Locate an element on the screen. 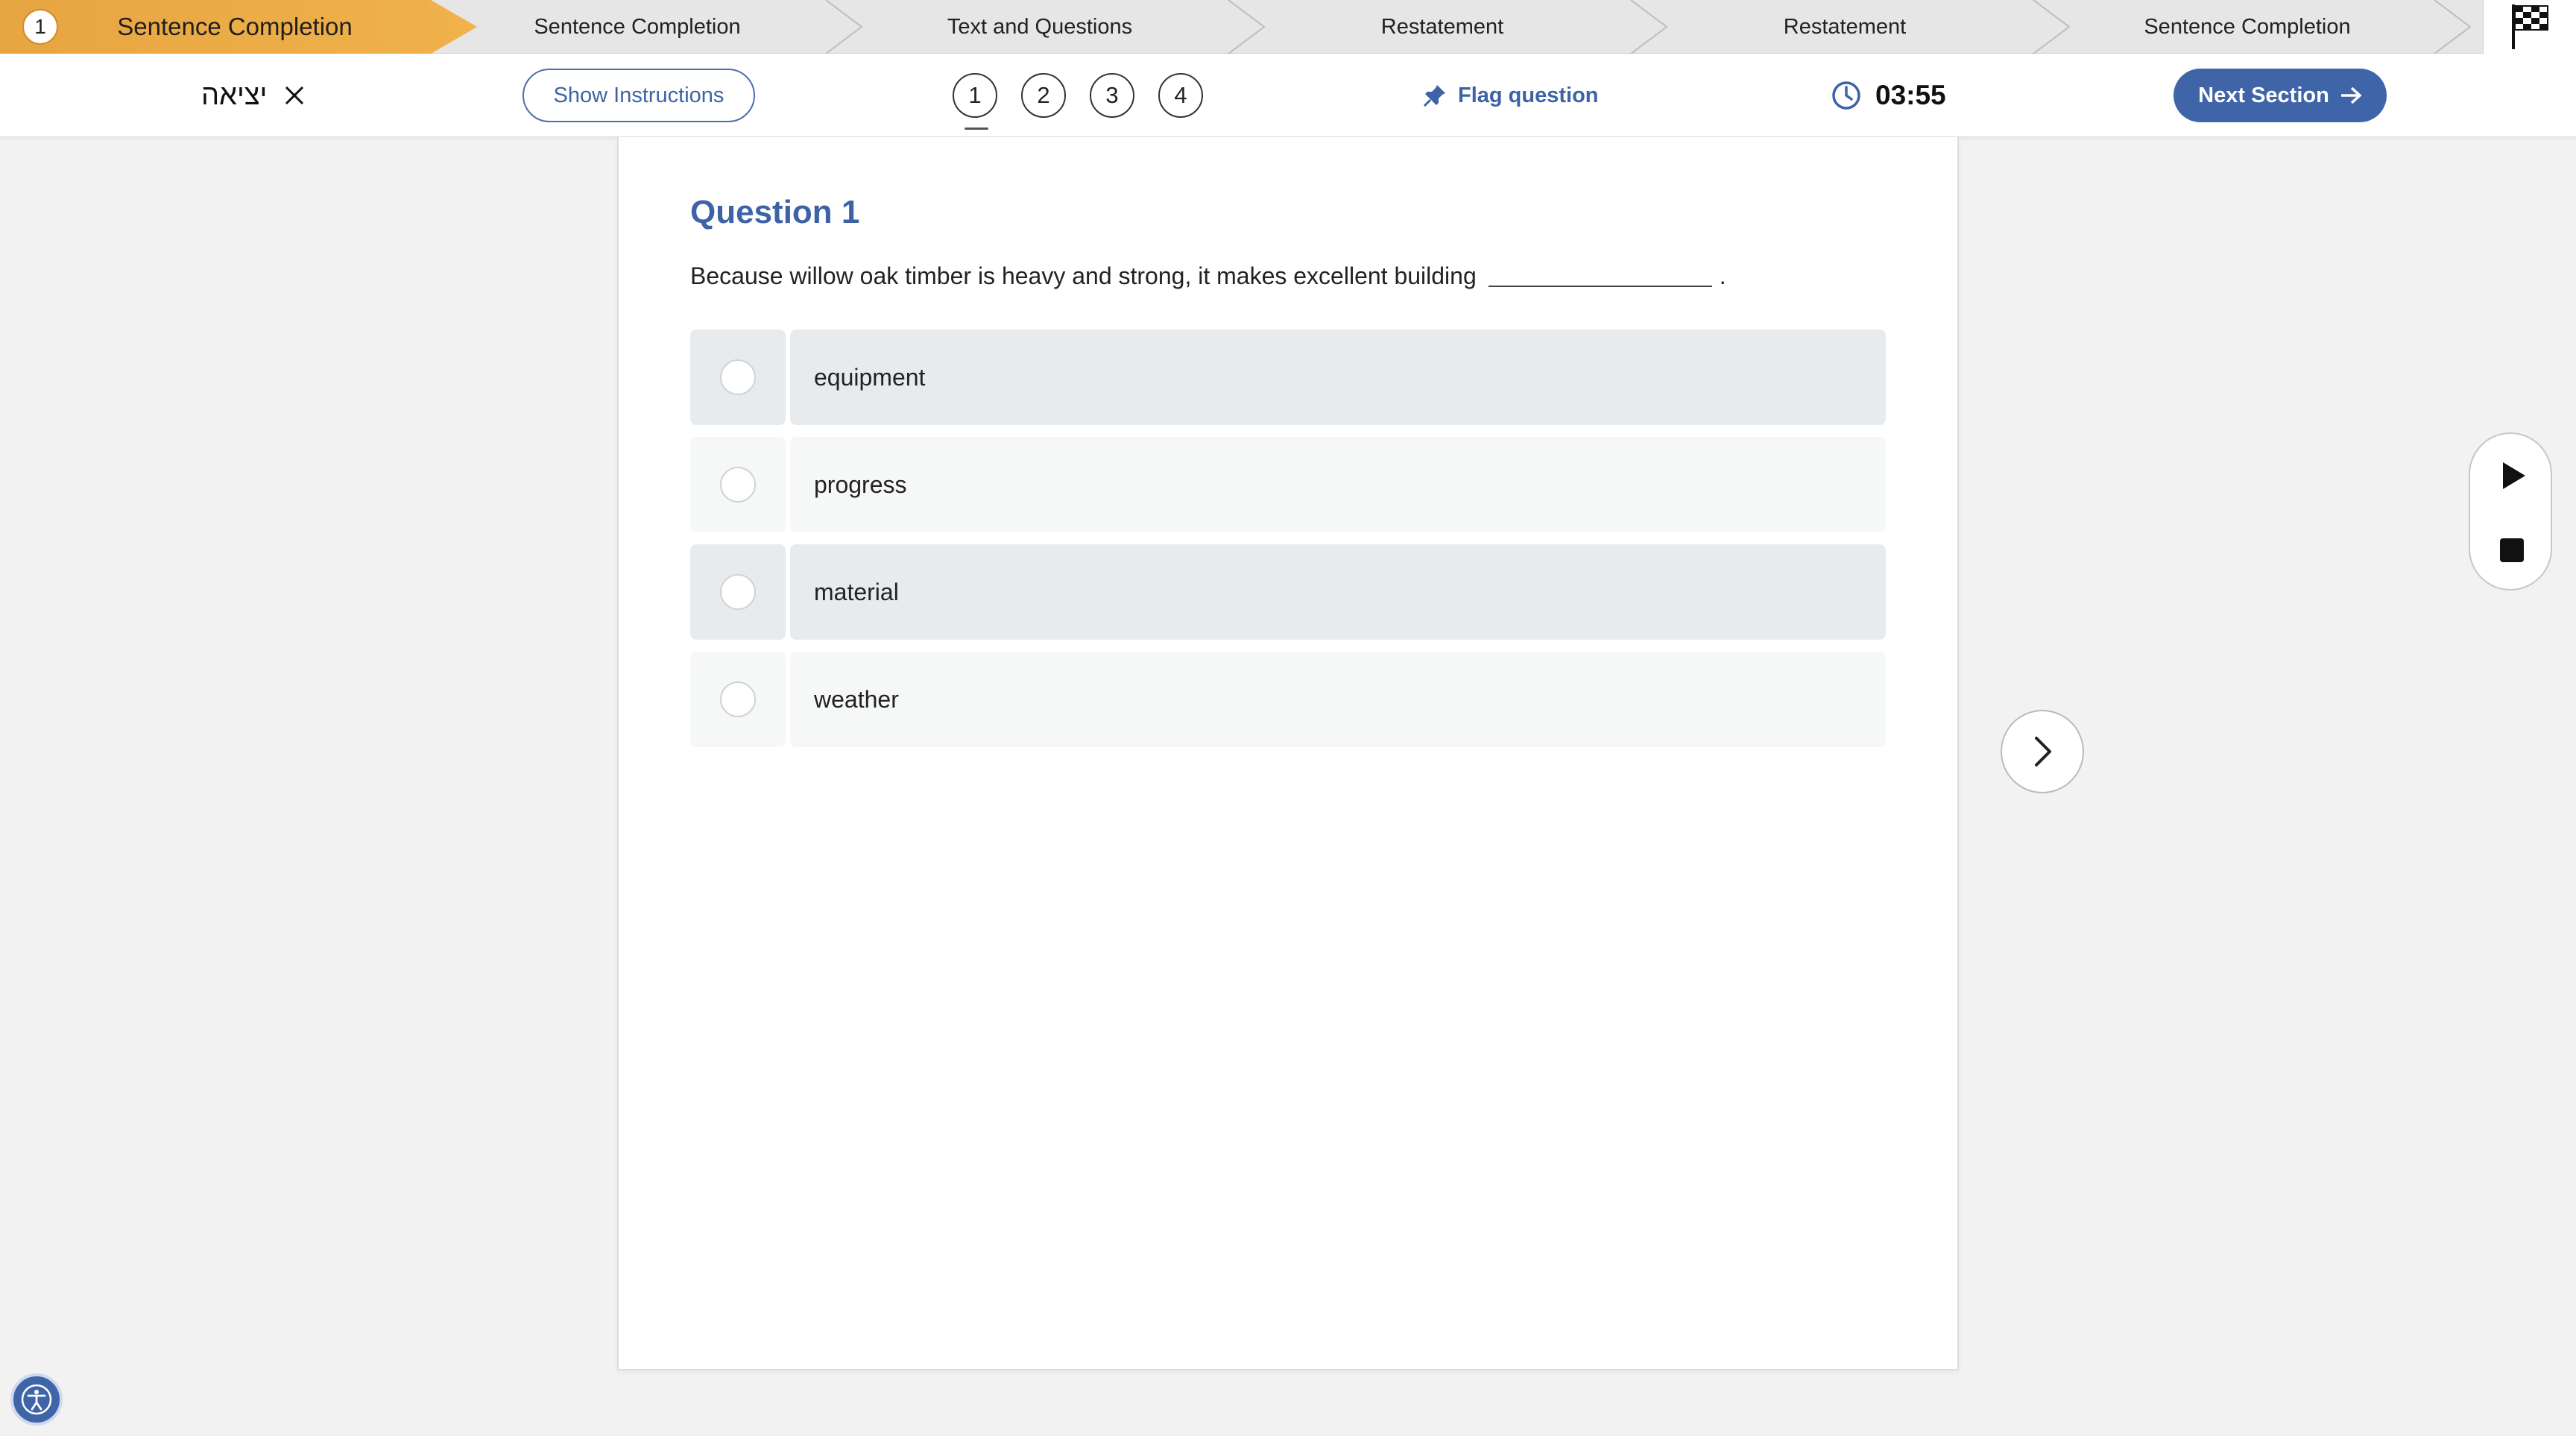 The image size is (2576, 1436). answer-option-3: material is located at coordinates (1288, 592).